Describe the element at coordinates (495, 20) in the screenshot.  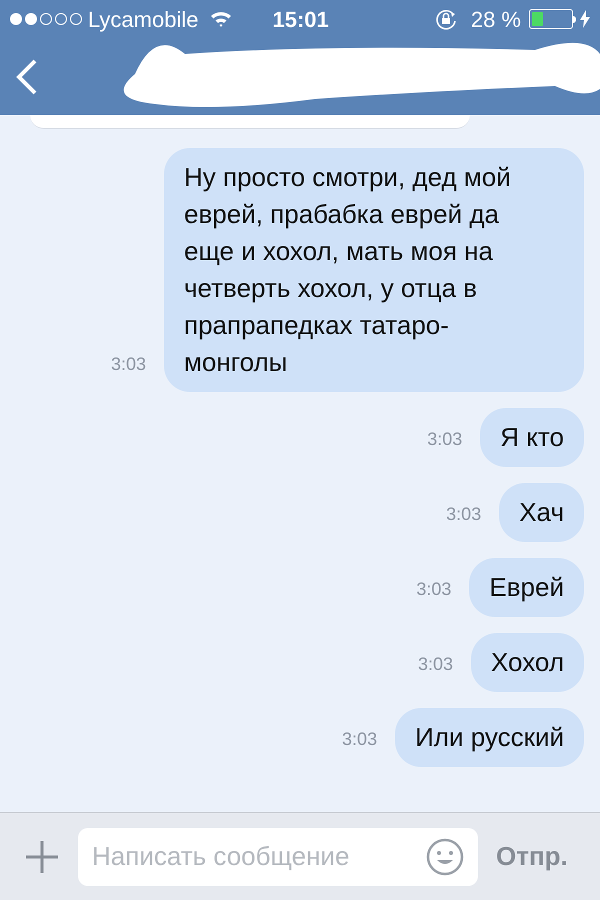
I see `battery-percent: 28 %` at that location.